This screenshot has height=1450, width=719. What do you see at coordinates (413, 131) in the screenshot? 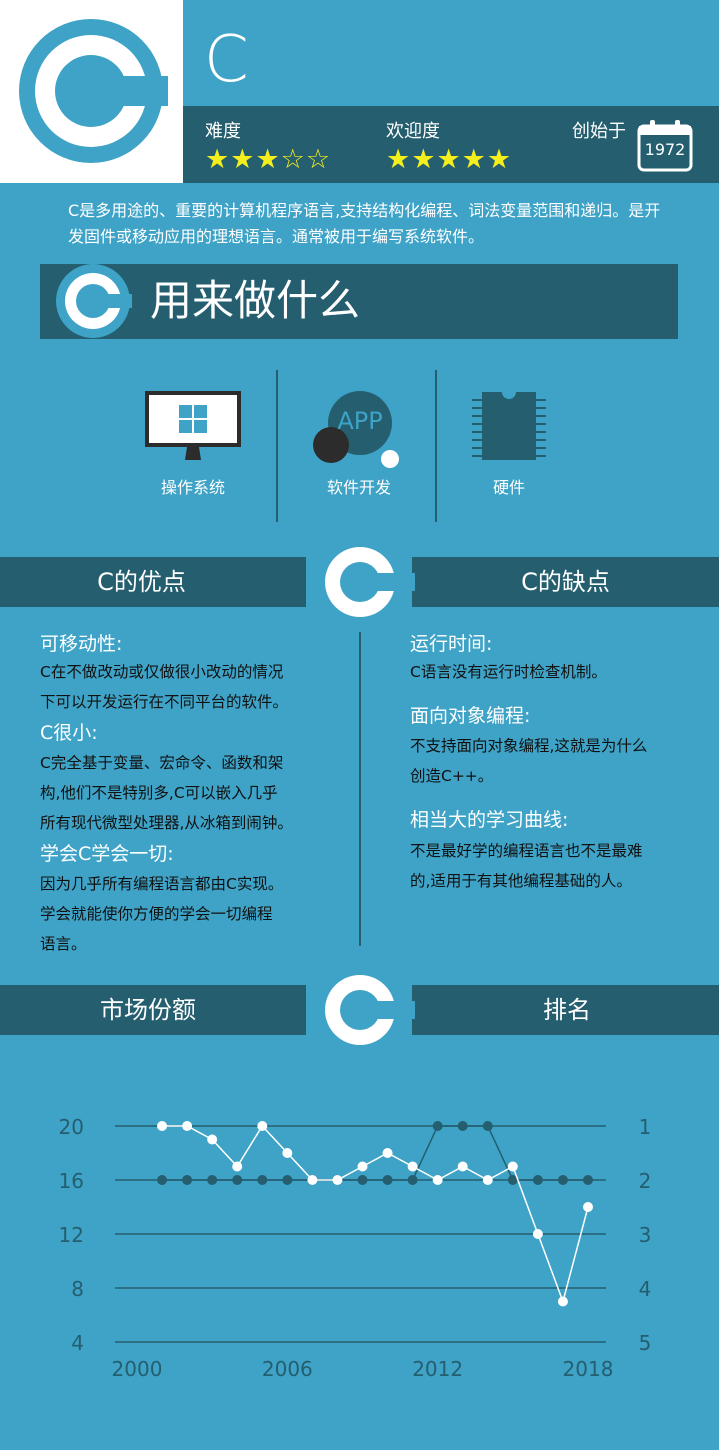
I see `popularity-label: 欢迎度` at bounding box center [413, 131].